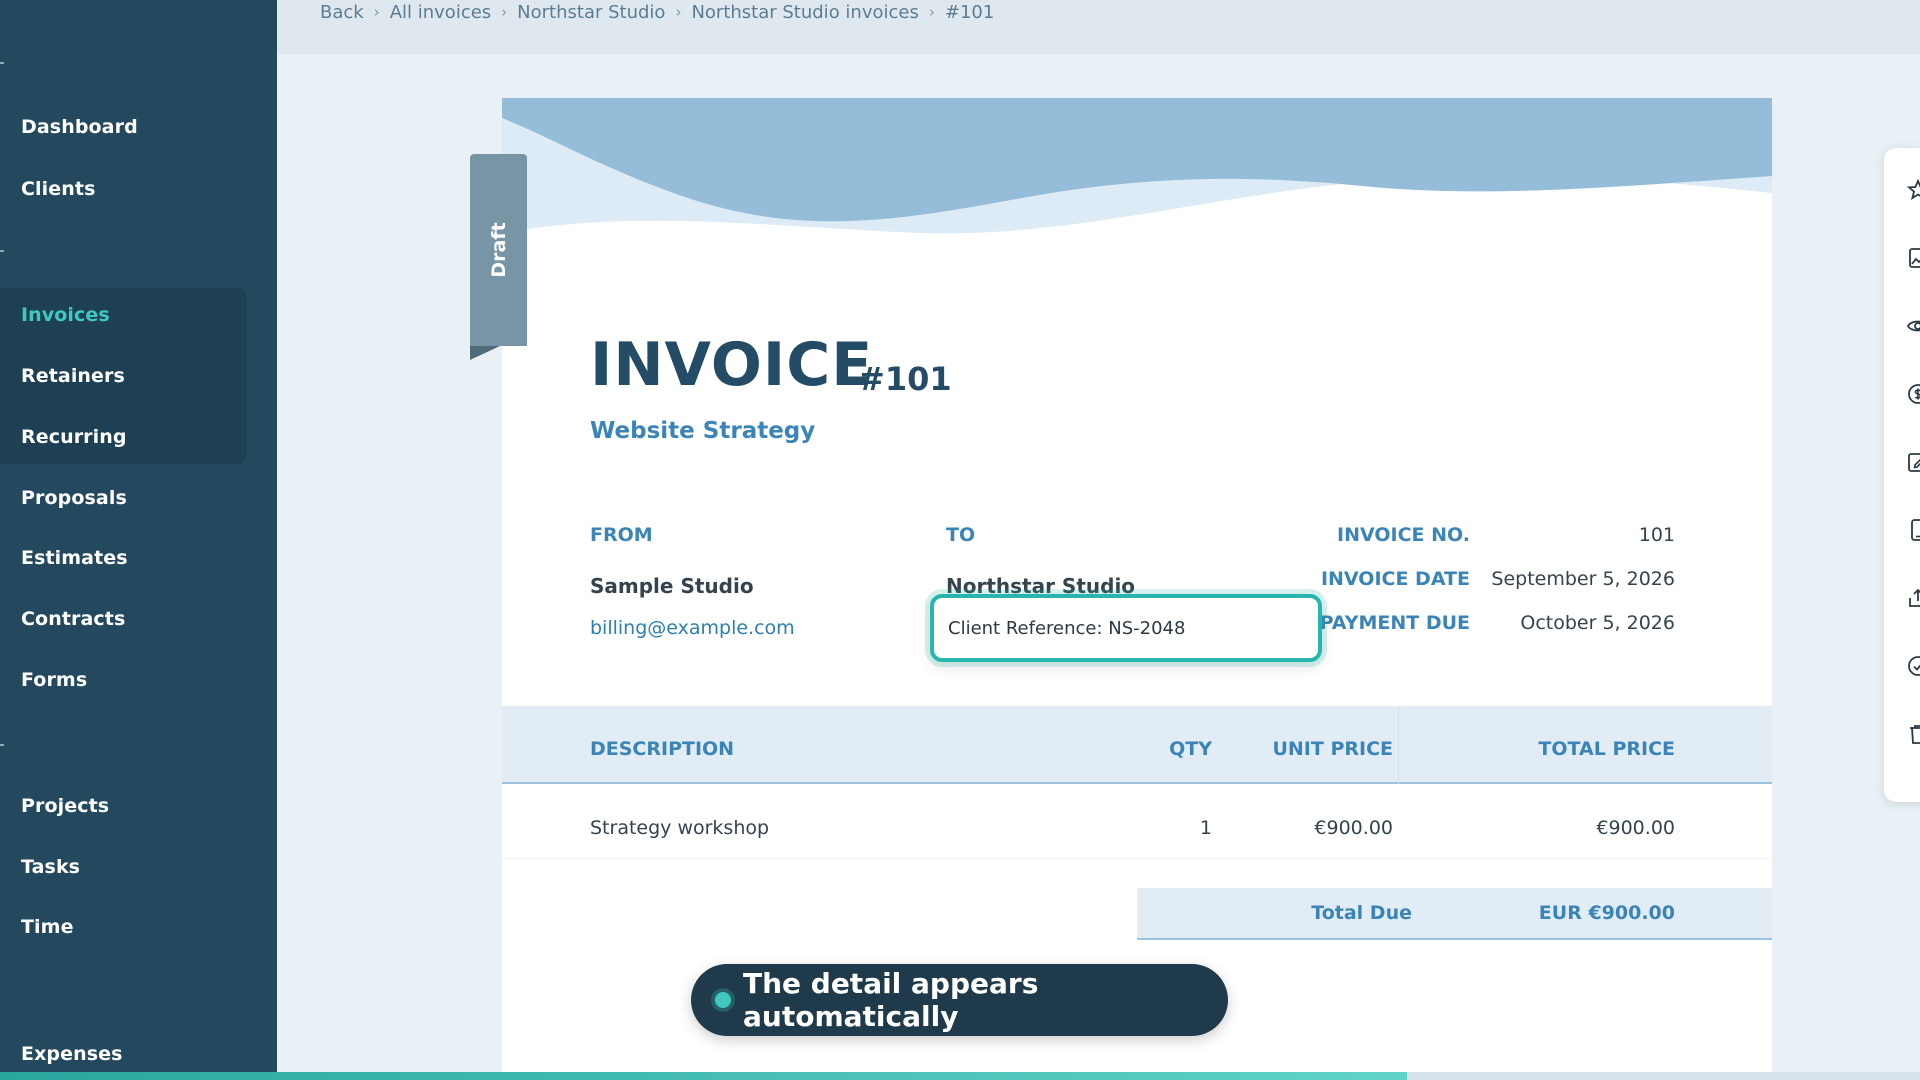 Image resolution: width=1920 pixels, height=1080 pixels. Describe the element at coordinates (703, 431) in the screenshot. I see `invoice-subtitle: Website Strategy` at that location.